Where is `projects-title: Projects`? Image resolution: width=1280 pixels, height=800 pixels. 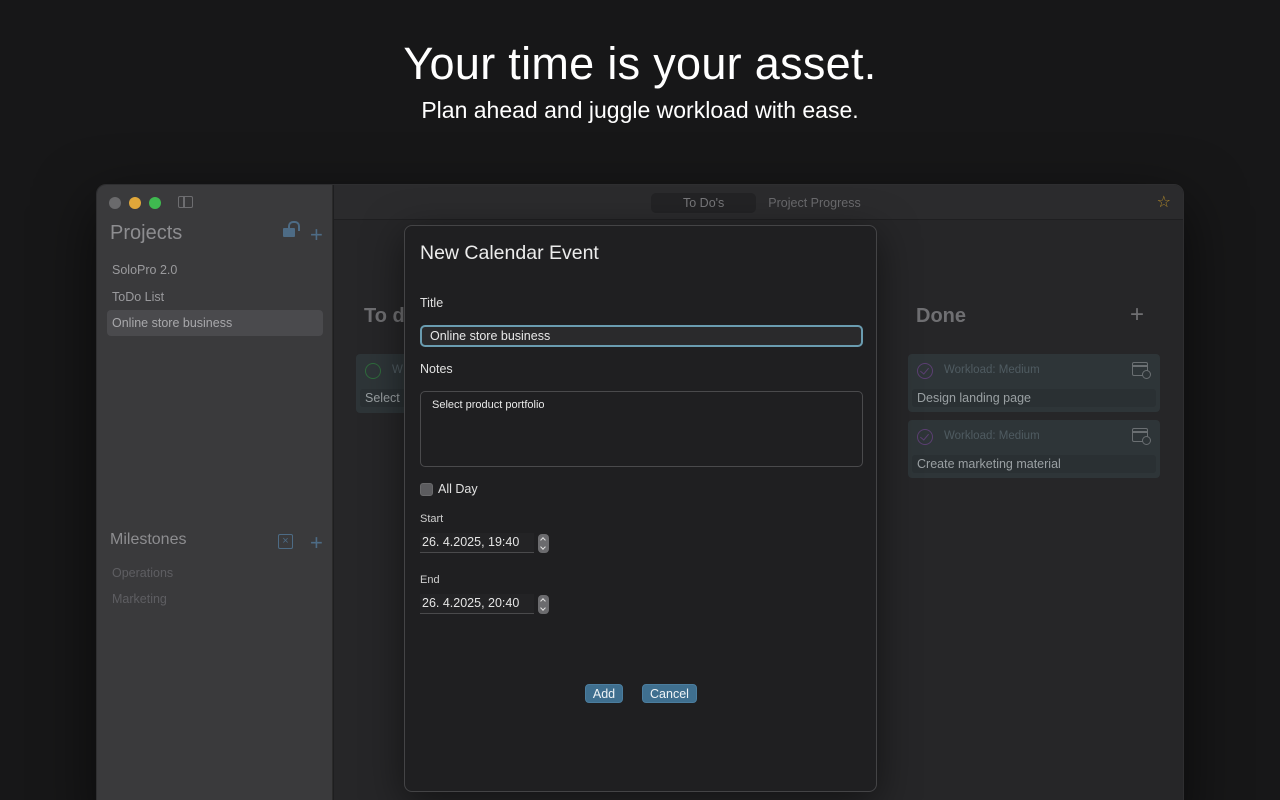 projects-title: Projects is located at coordinates (146, 233).